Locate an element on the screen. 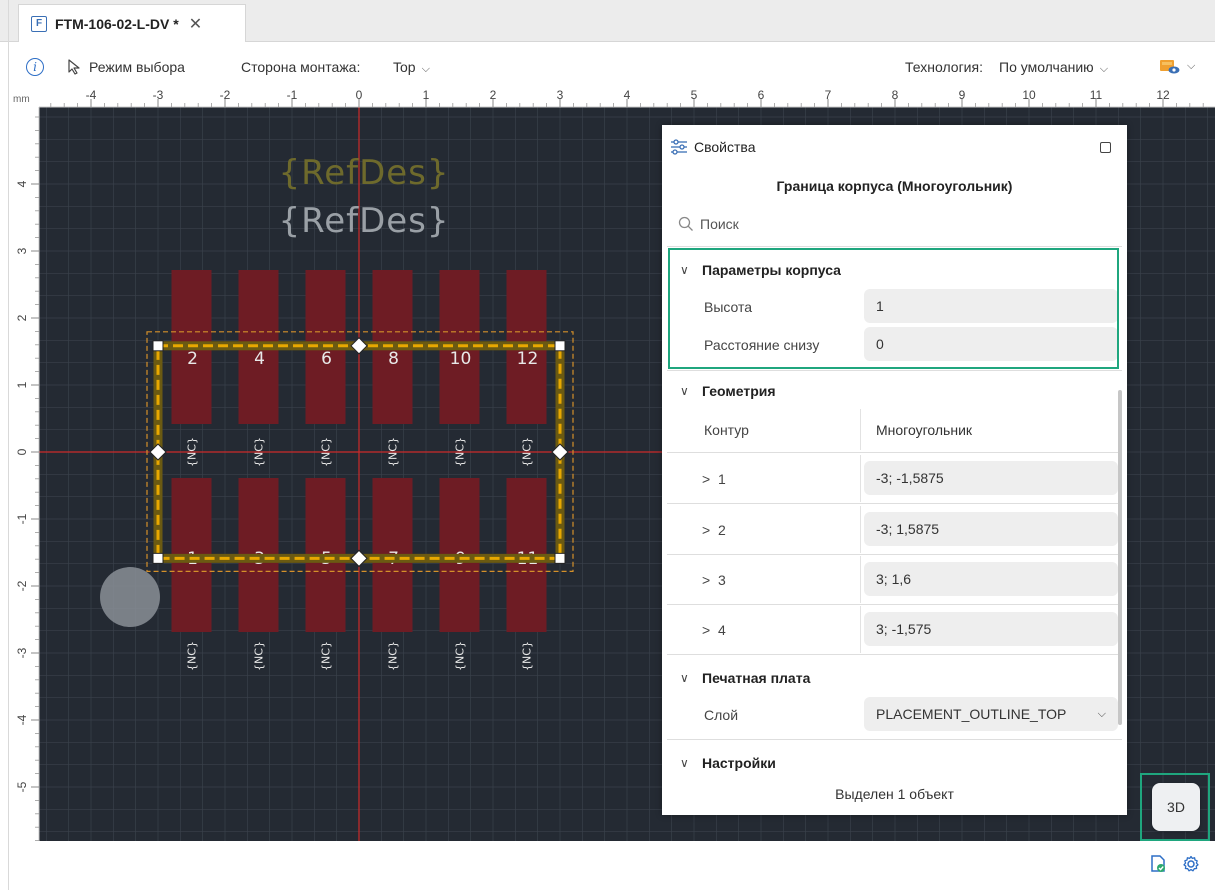 This screenshot has height=890, width=1215. selection-mode-button: Режим выбора is located at coordinates (126, 67).